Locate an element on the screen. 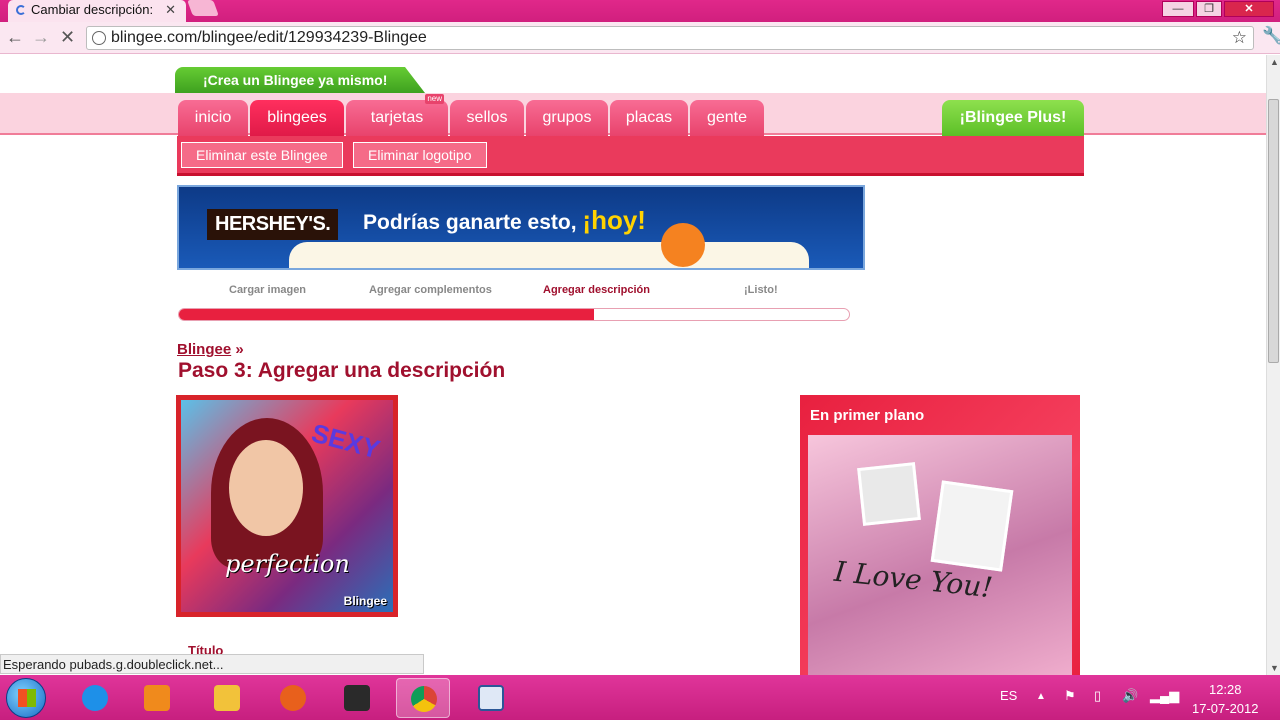  globe-icon is located at coordinates (99, 38).